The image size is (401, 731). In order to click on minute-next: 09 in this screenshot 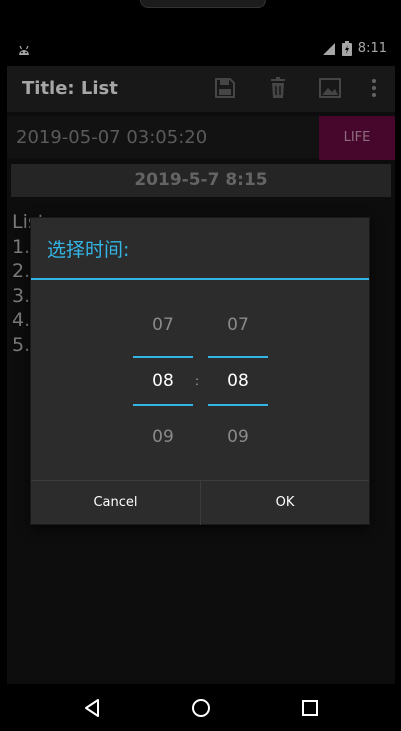, I will do `click(238, 437)`.